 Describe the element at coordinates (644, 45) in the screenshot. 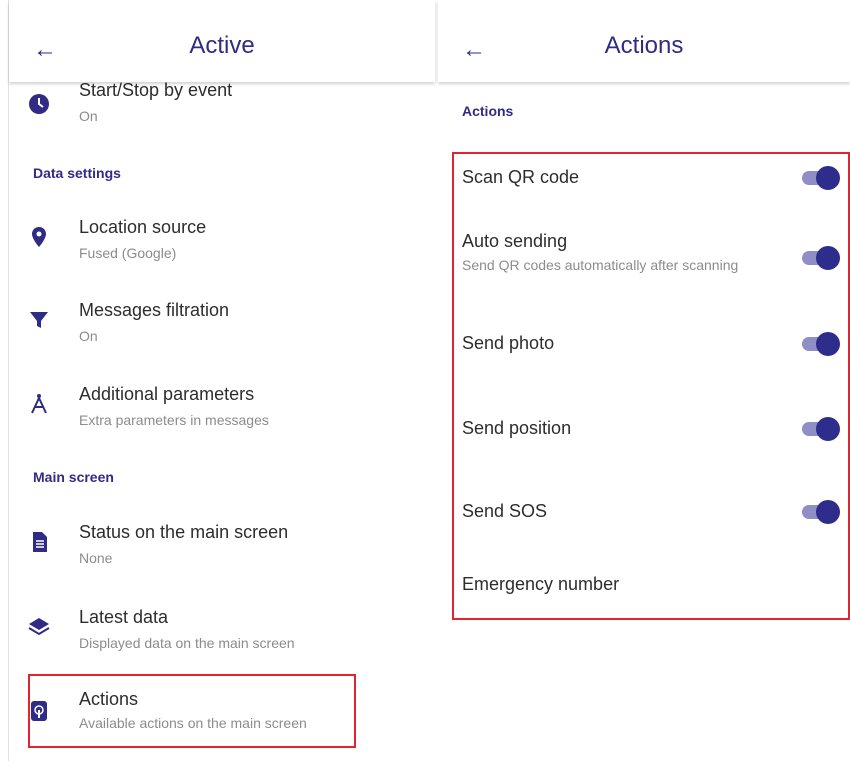

I see `page-title: Actions` at that location.